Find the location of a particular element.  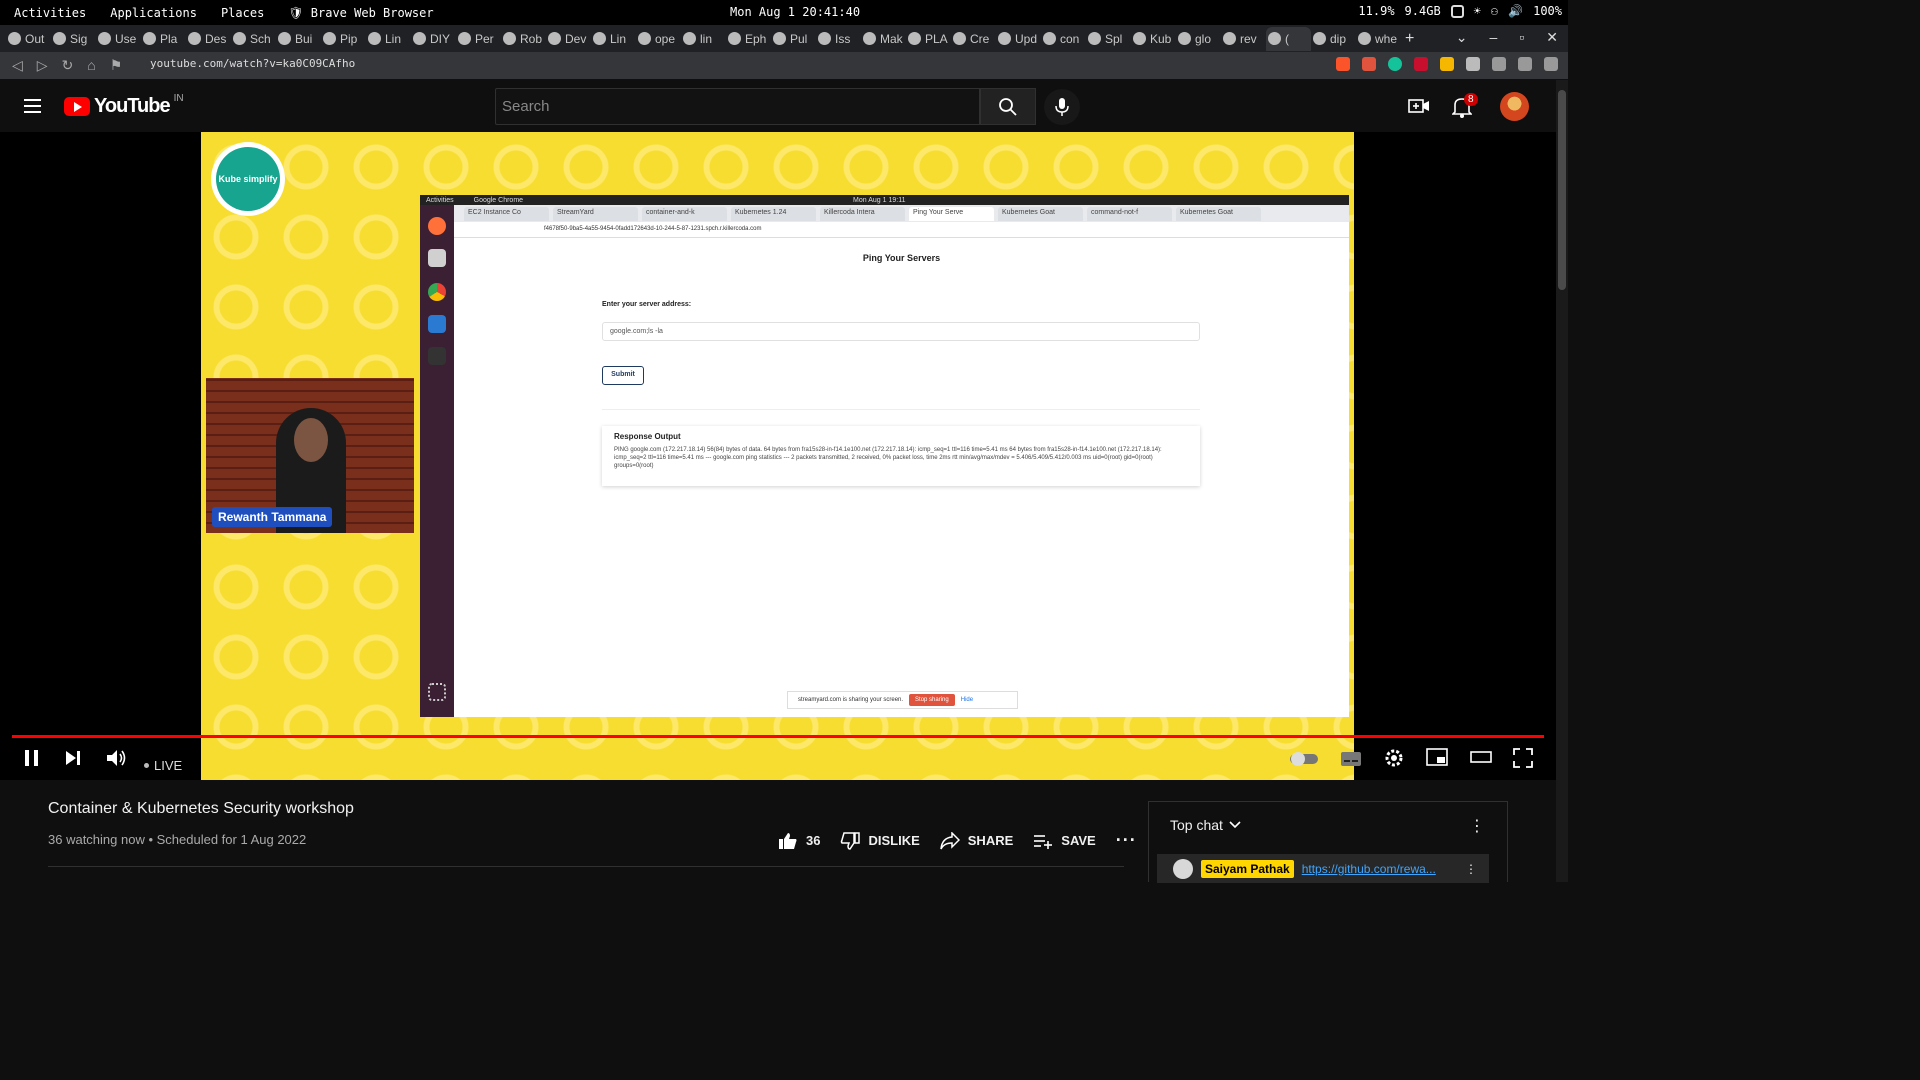

share-button: SHARE is located at coordinates (976, 840).